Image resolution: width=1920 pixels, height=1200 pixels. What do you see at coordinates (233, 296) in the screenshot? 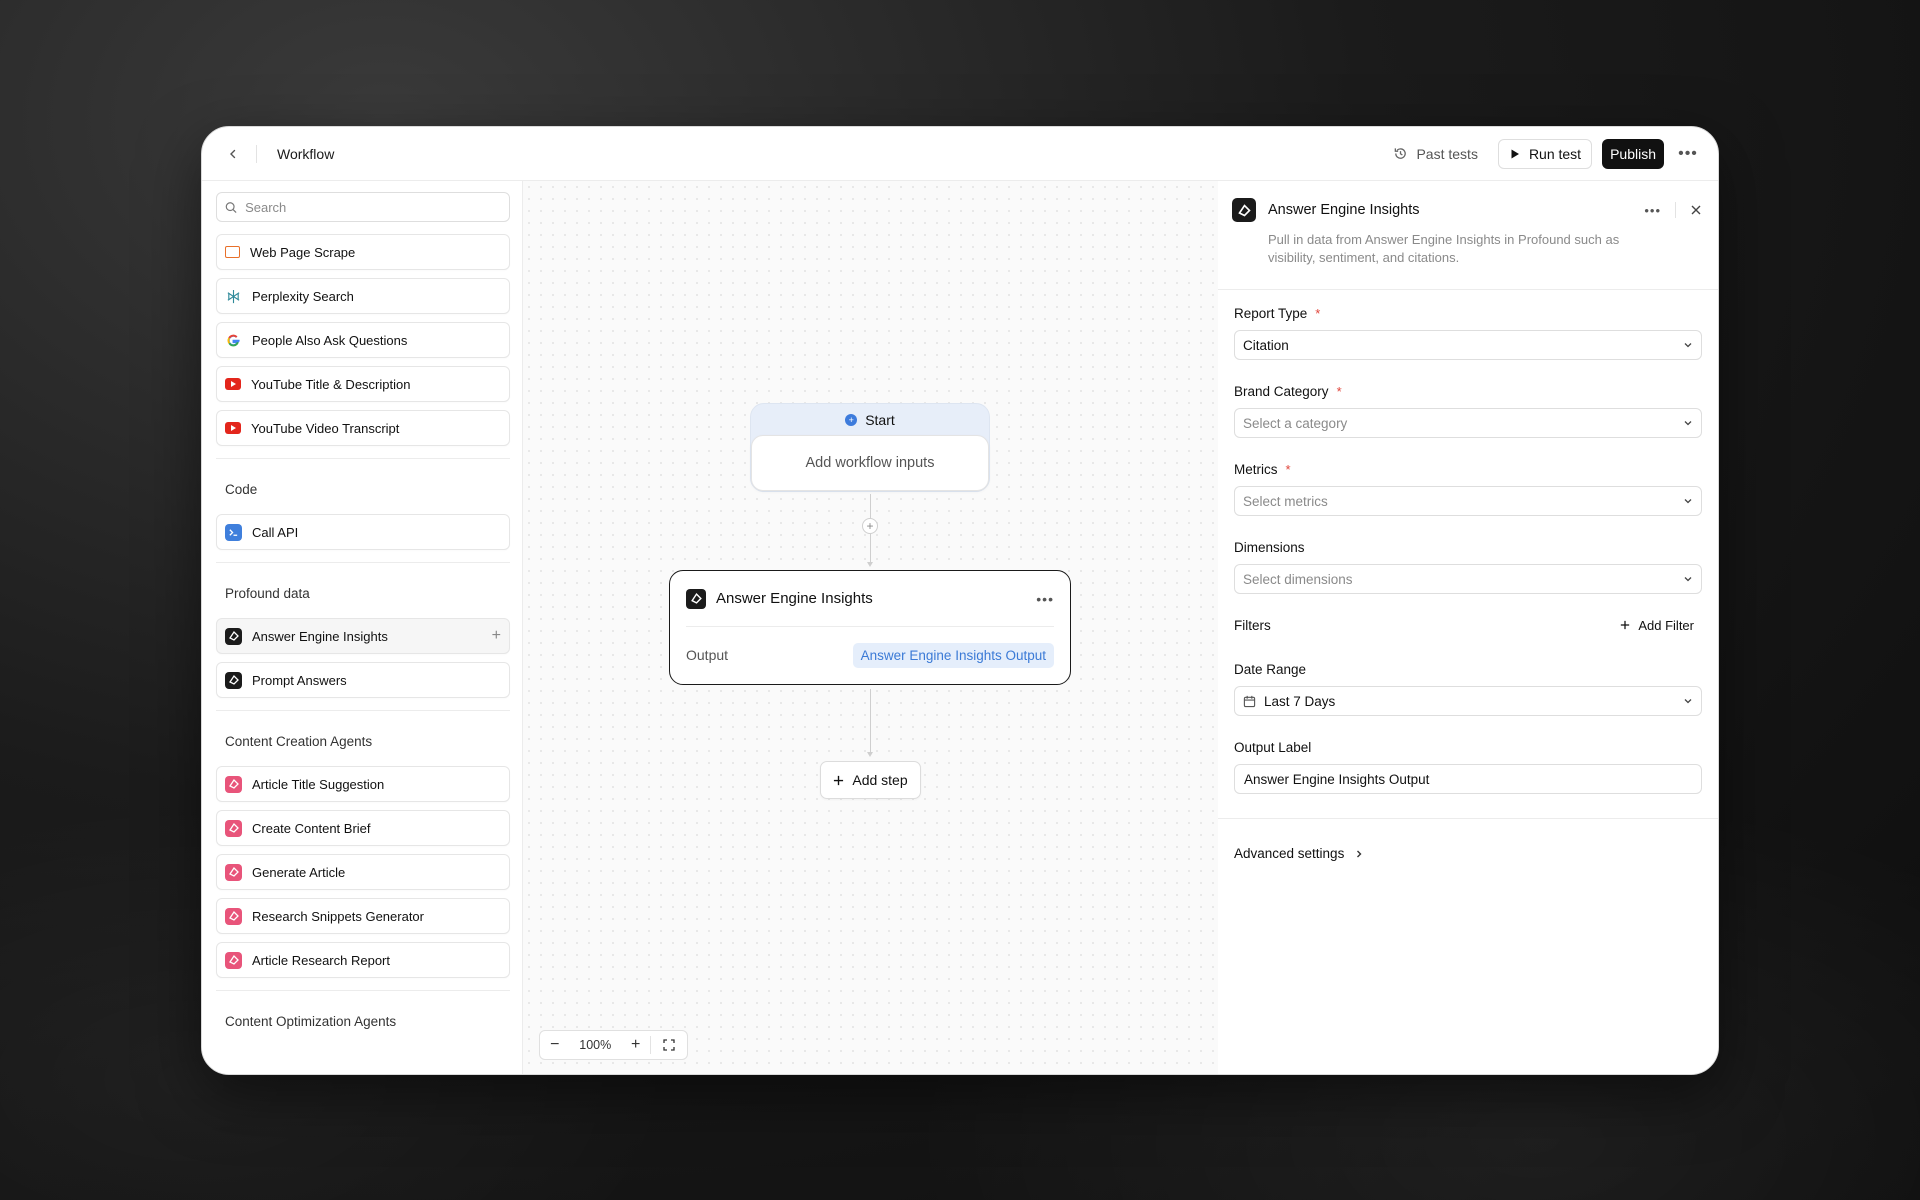
I see `perplexity-icon` at bounding box center [233, 296].